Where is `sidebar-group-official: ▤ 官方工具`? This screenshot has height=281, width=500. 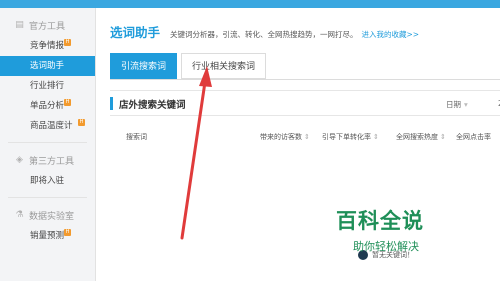
sidebar-group-official: ▤ 官方工具 is located at coordinates (47, 25).